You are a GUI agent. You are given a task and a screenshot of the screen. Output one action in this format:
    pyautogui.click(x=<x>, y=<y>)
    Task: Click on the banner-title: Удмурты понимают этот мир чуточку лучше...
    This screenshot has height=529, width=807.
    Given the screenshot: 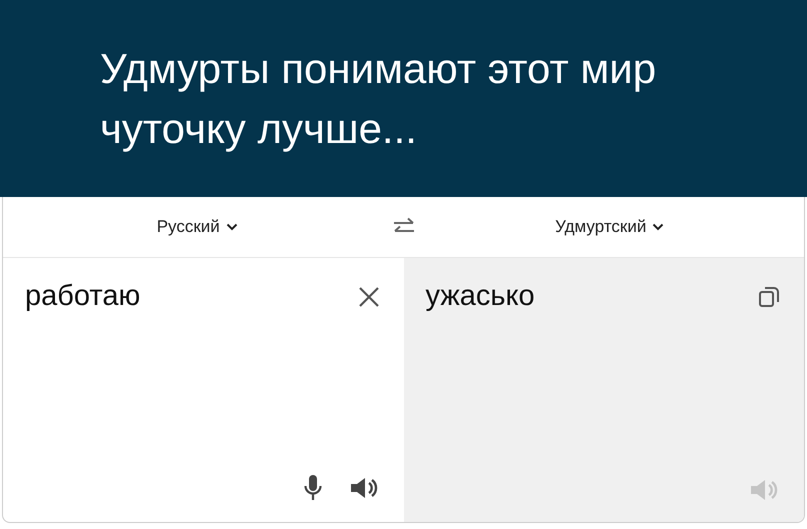 What is the action you would take?
    pyautogui.click(x=379, y=99)
    